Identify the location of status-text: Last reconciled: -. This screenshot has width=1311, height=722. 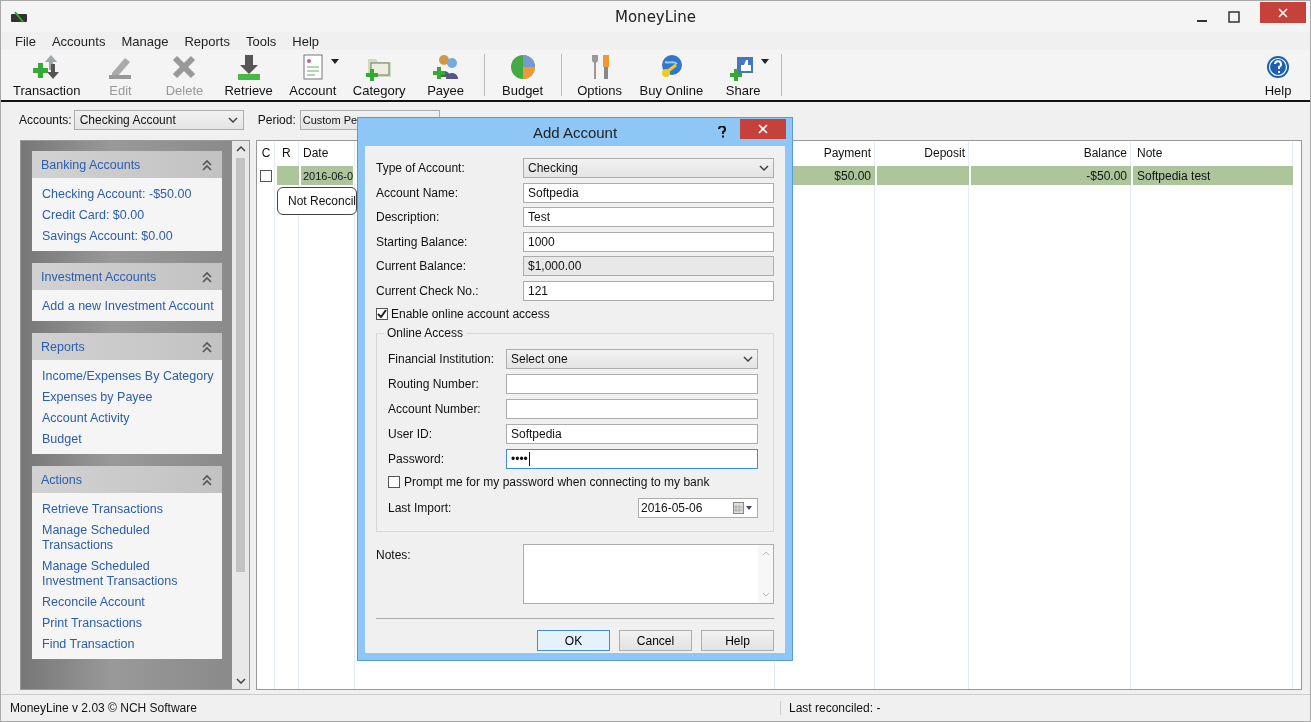
(834, 708).